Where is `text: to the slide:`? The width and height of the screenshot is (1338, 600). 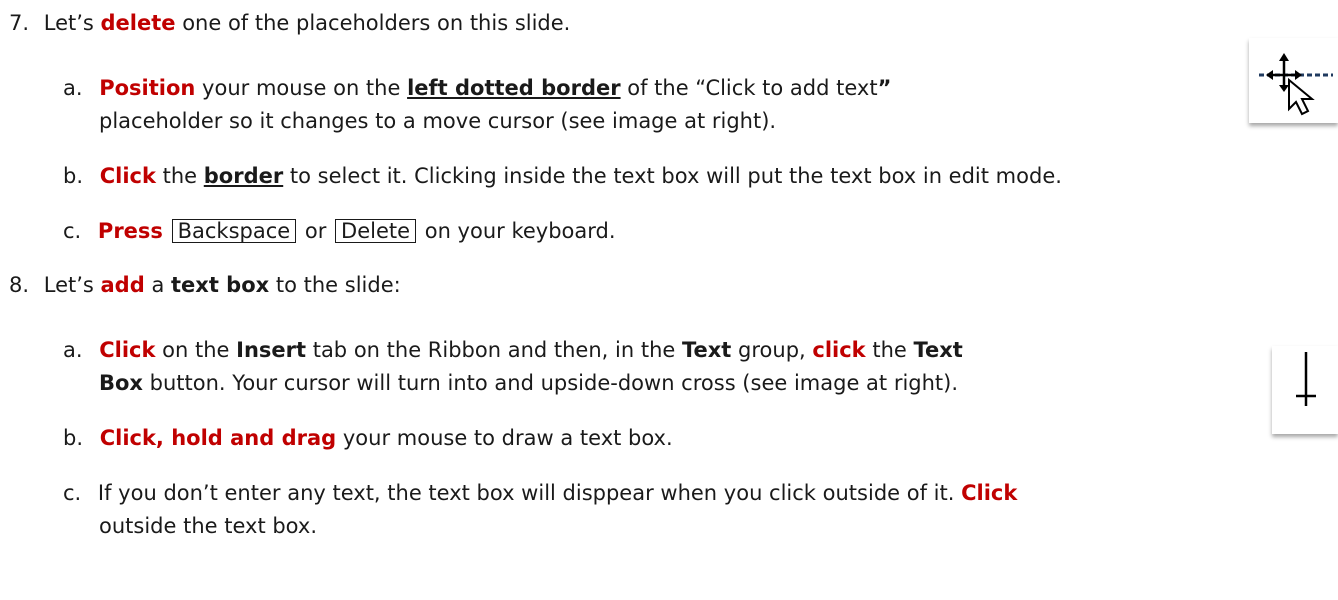 text: to the slide: is located at coordinates (335, 285).